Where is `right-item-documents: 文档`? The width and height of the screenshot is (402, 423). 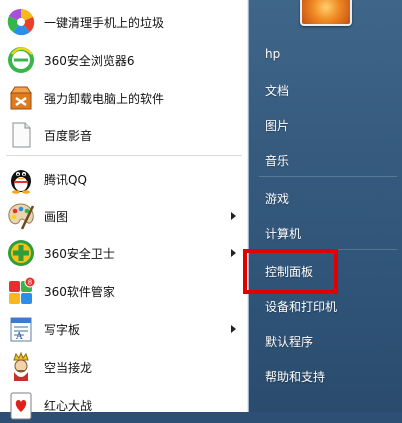 right-item-documents: 文档 is located at coordinates (277, 90).